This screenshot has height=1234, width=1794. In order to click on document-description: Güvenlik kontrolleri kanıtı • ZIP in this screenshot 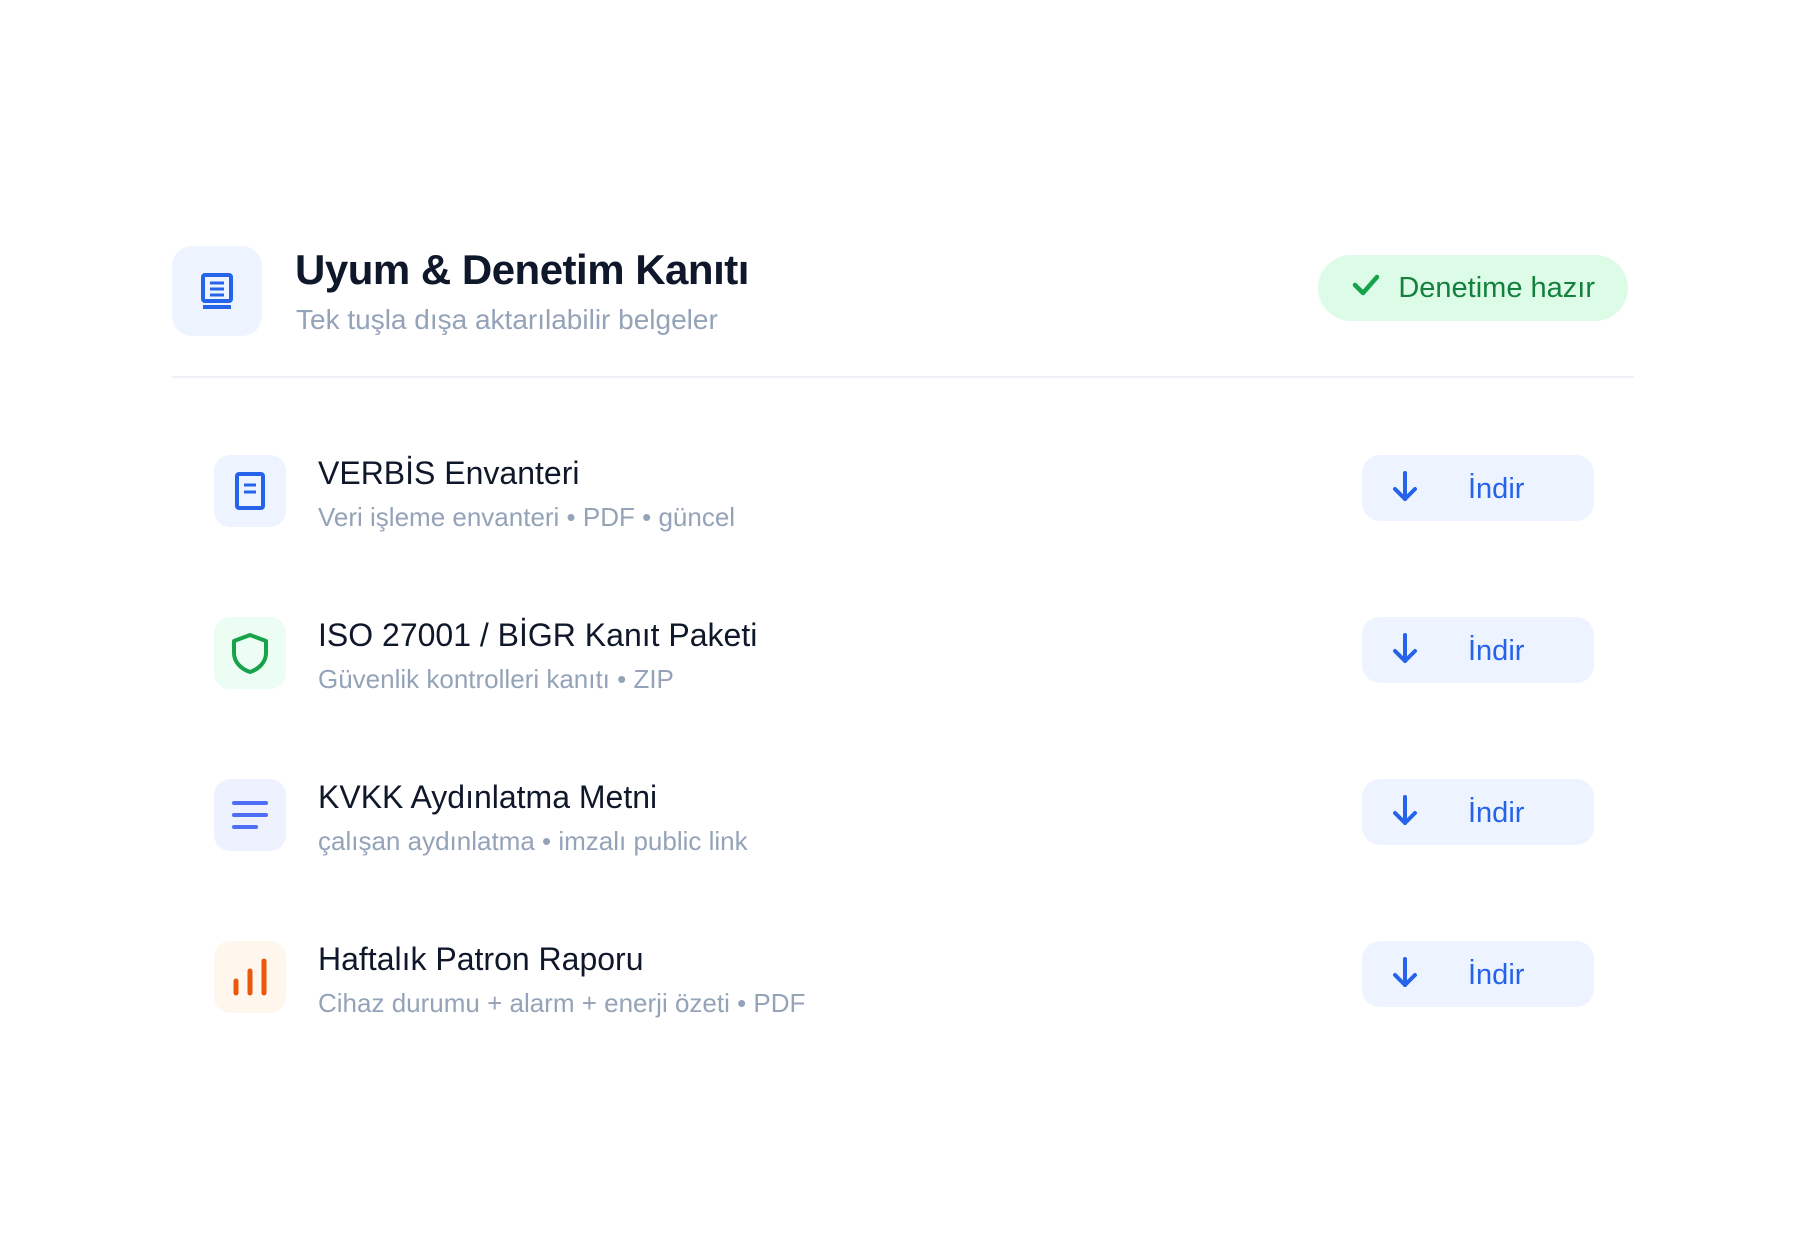, I will do `click(496, 679)`.